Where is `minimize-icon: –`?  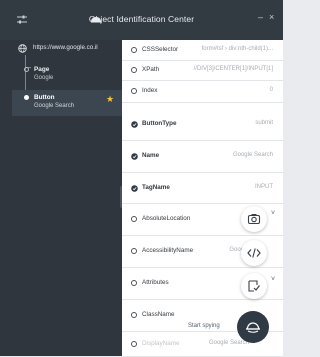
minimize-icon: – is located at coordinates (260, 17).